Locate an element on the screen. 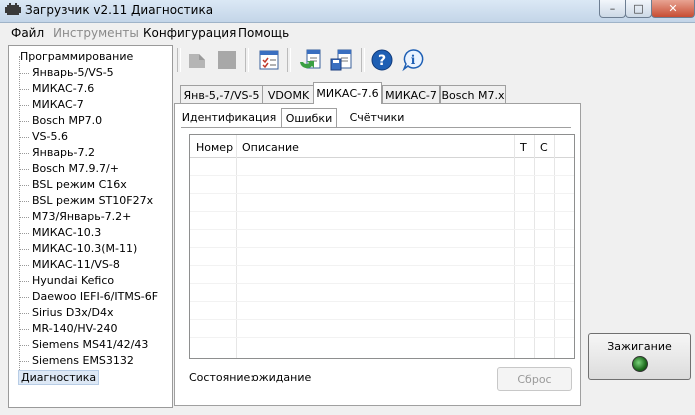 The image size is (695, 415). menu-tools: Инструменты is located at coordinates (96, 33).